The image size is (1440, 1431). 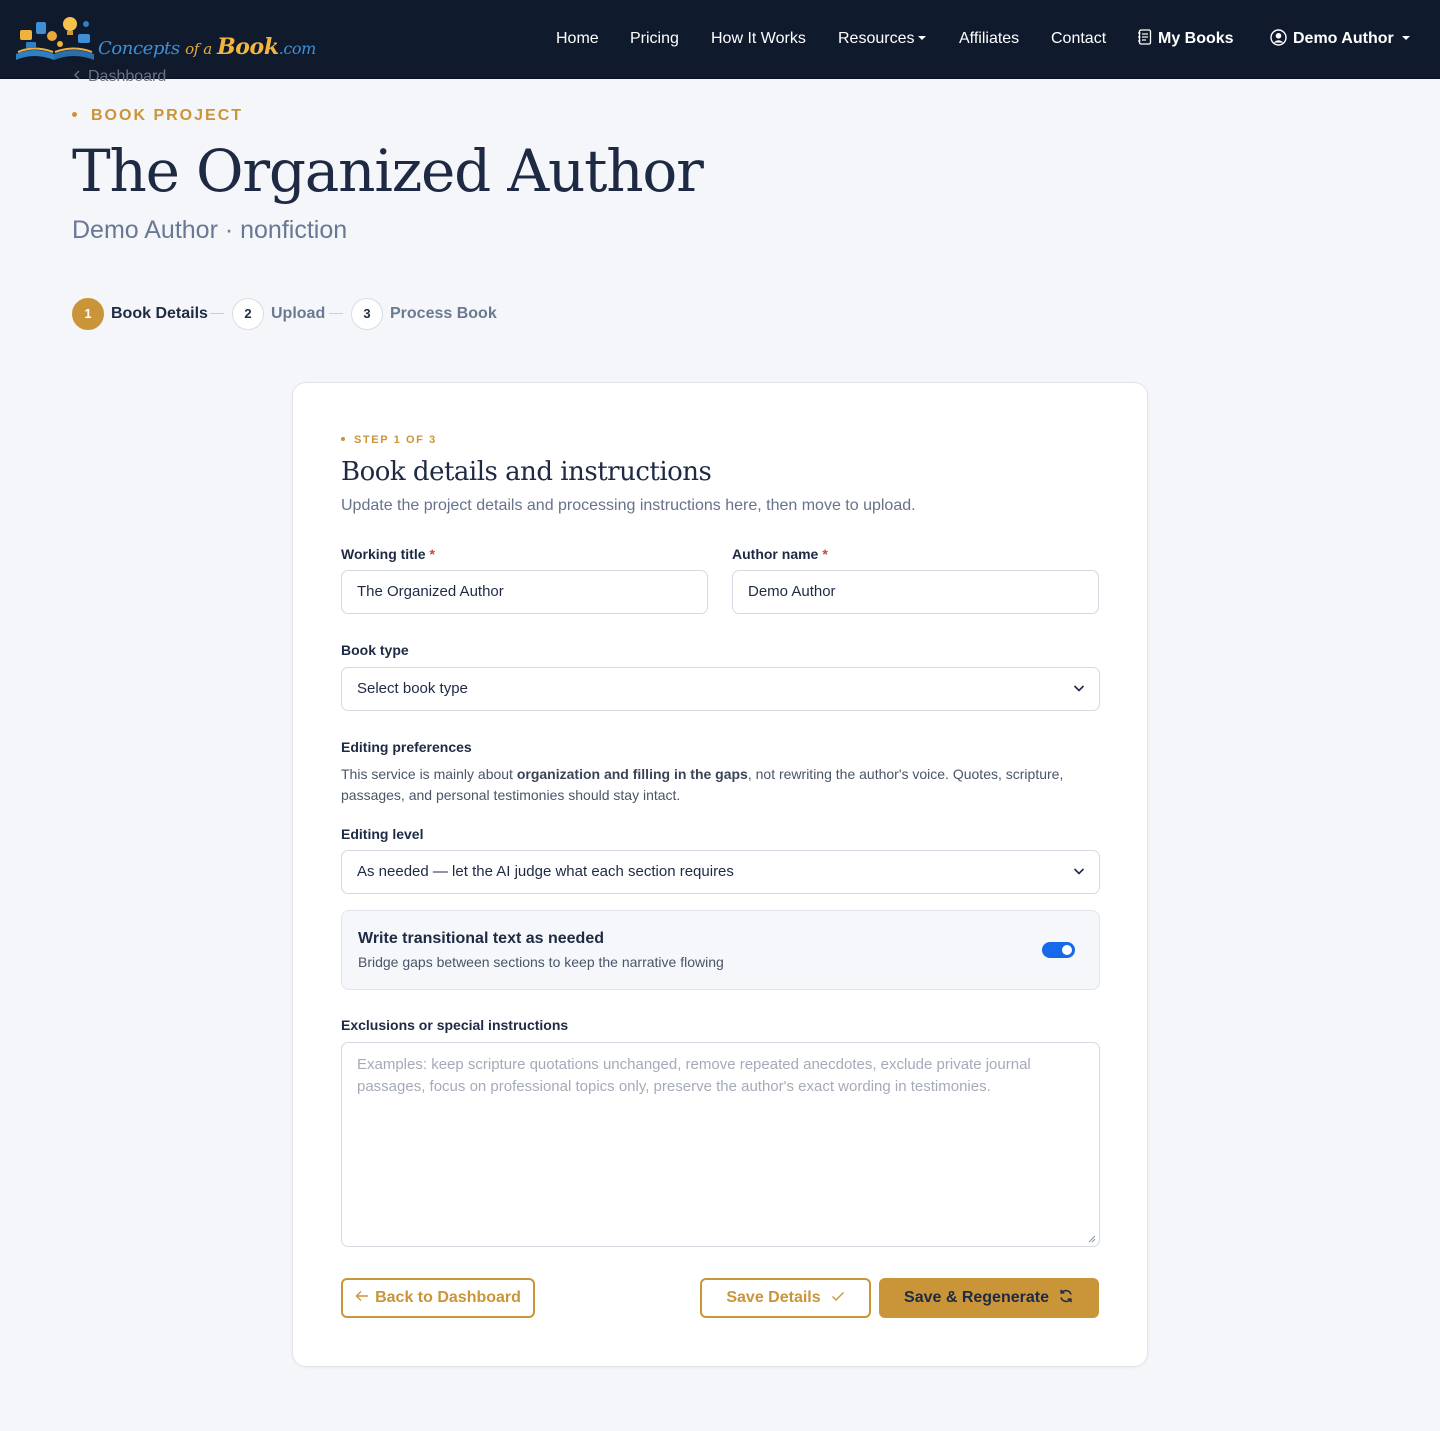 What do you see at coordinates (298, 314) in the screenshot?
I see `step-2-label: Upload` at bounding box center [298, 314].